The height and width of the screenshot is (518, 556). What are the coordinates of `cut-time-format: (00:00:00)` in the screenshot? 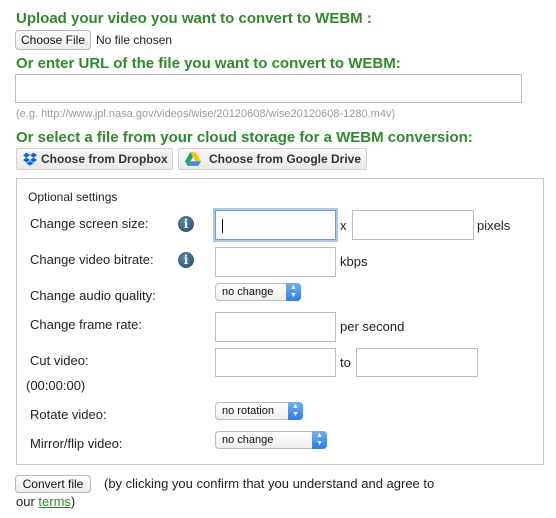 It's located at (56, 385).